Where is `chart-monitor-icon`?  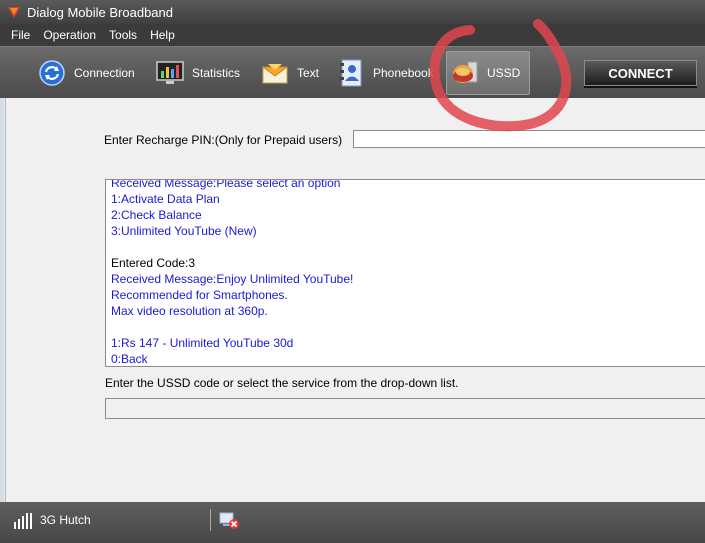
chart-monitor-icon is located at coordinates (170, 73).